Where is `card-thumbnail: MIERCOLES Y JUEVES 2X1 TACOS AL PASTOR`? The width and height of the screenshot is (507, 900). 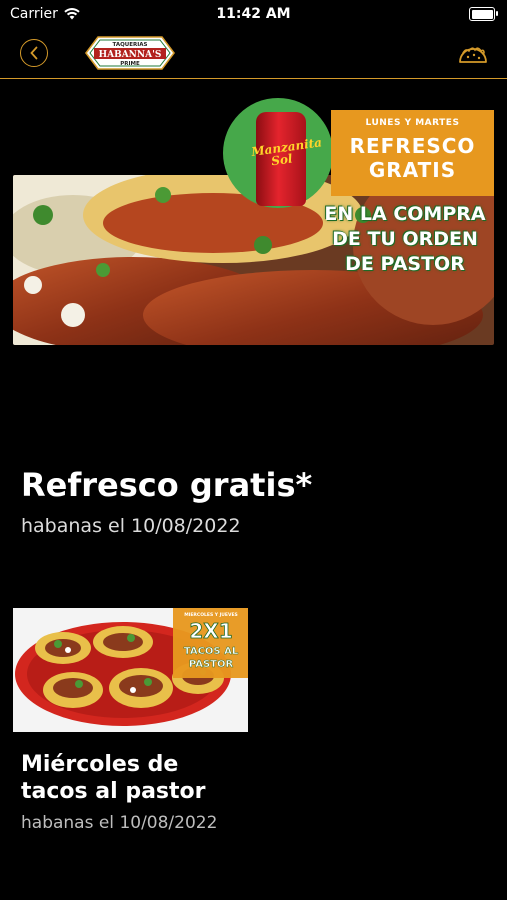 card-thumbnail: MIERCOLES Y JUEVES 2X1 TACOS AL PASTOR is located at coordinates (130, 670).